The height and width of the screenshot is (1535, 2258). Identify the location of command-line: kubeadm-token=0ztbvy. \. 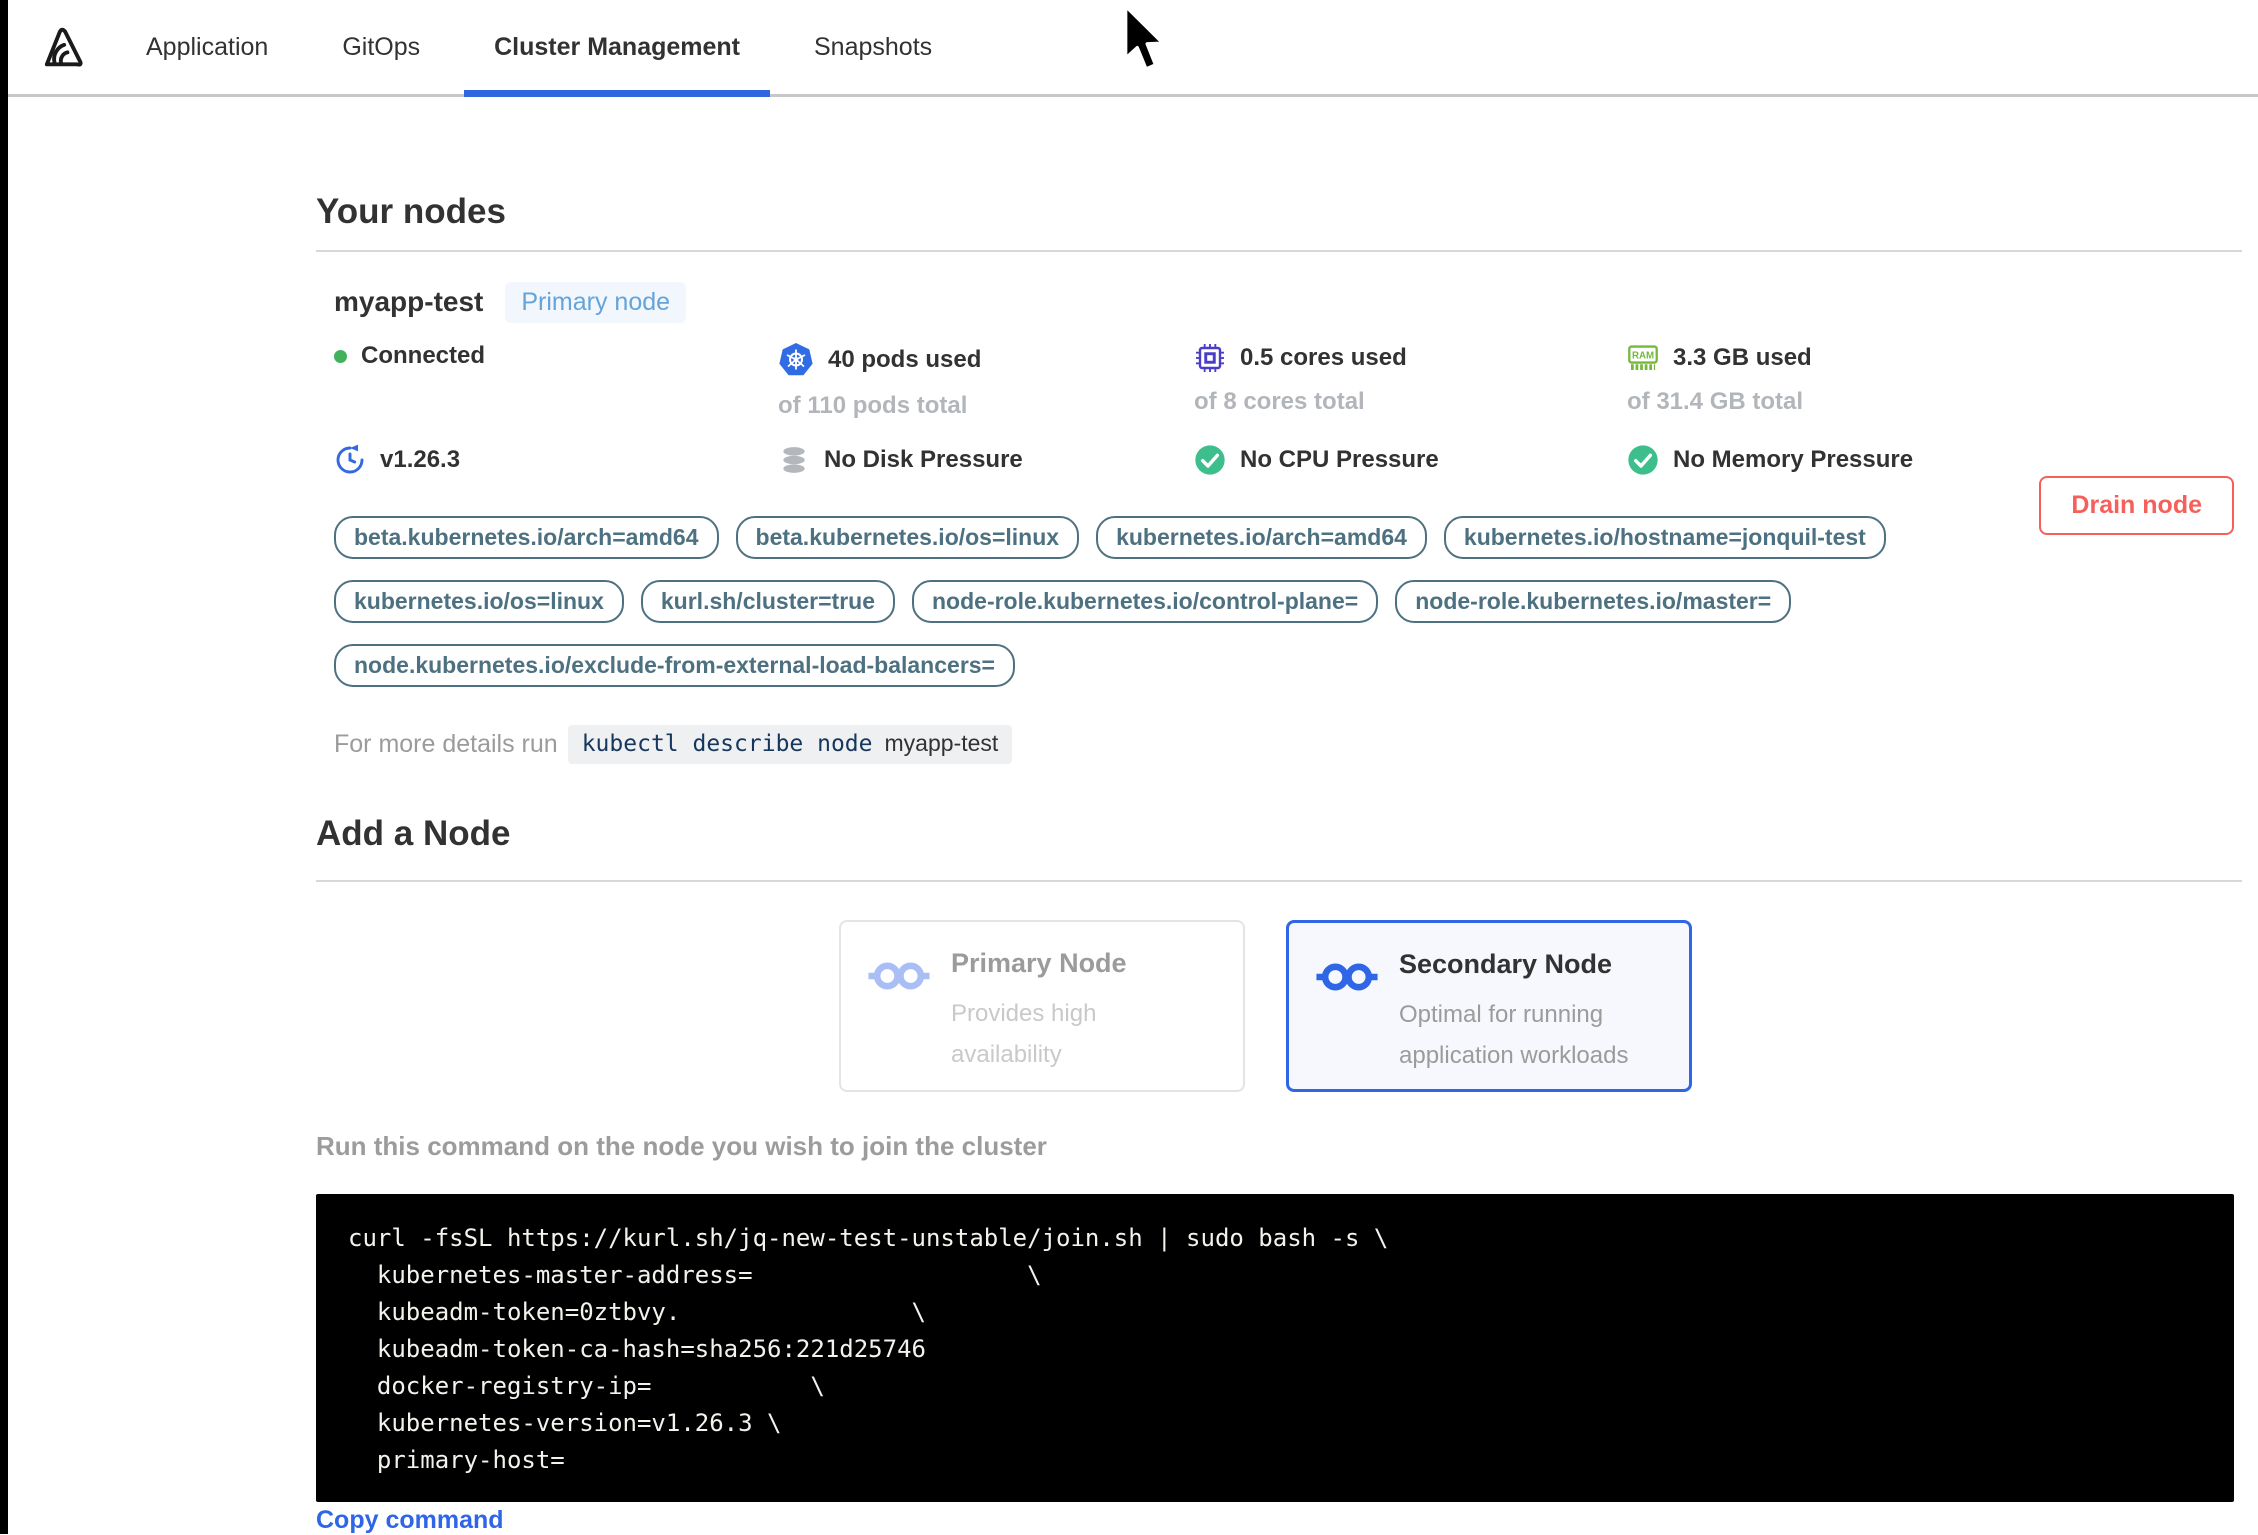
(637, 1312).